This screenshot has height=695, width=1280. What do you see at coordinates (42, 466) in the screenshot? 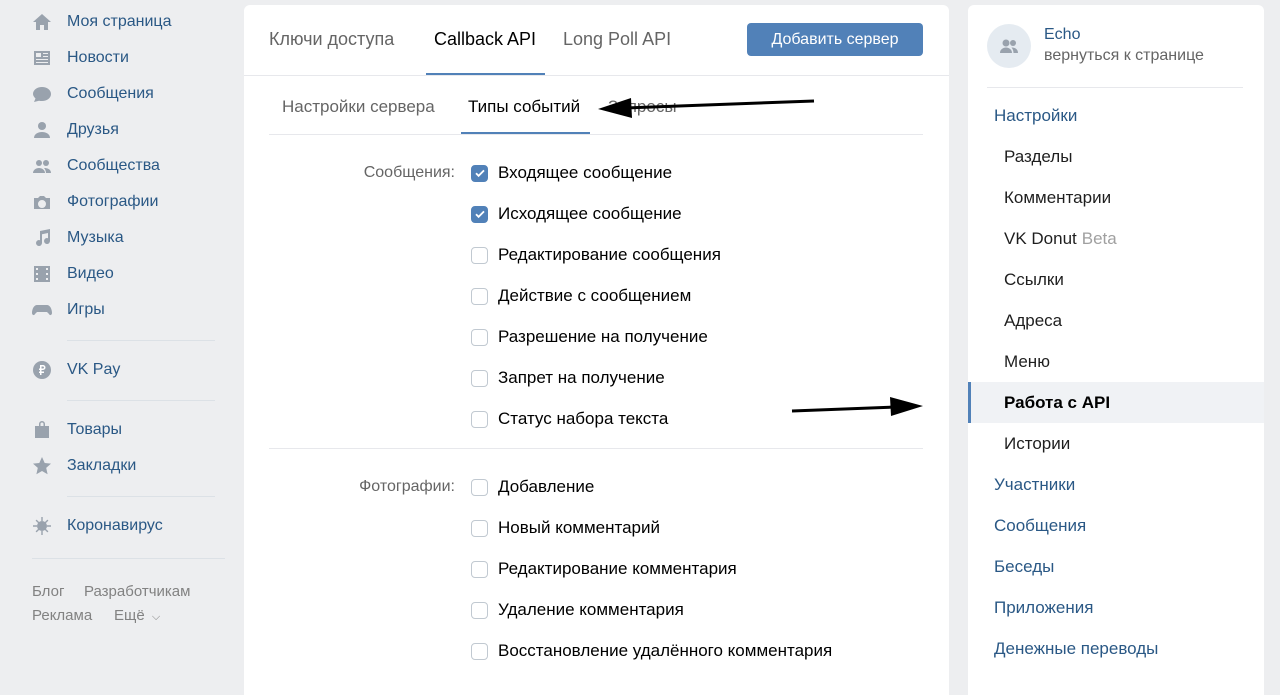
I see `star-icon` at bounding box center [42, 466].